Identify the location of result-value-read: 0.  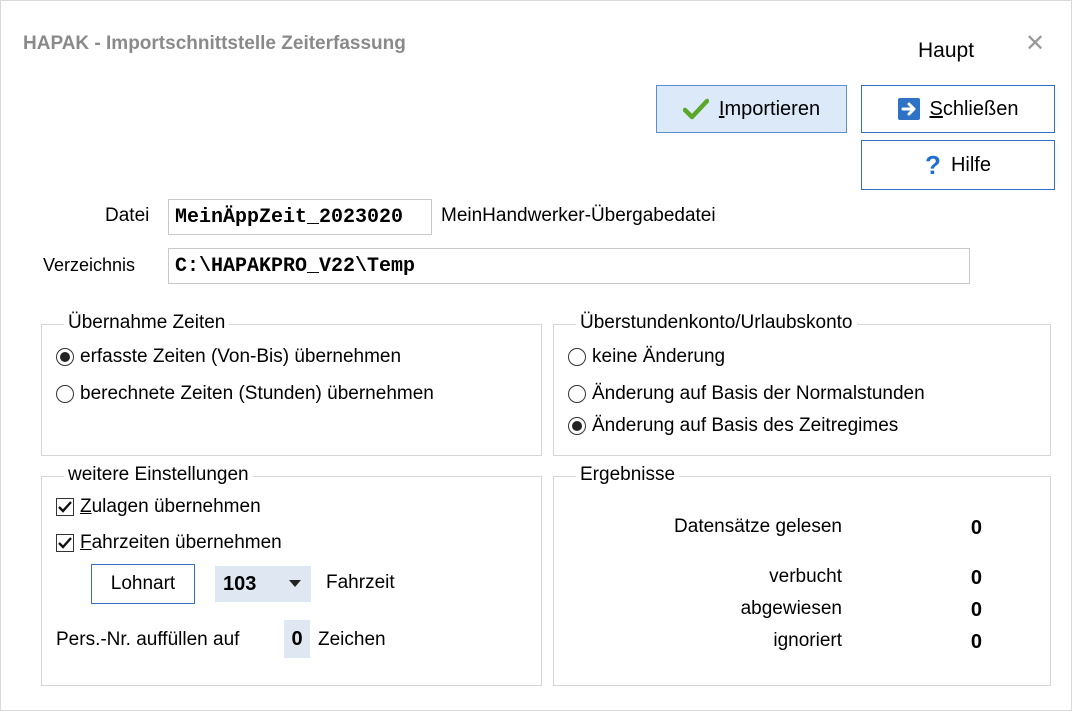
(976, 528).